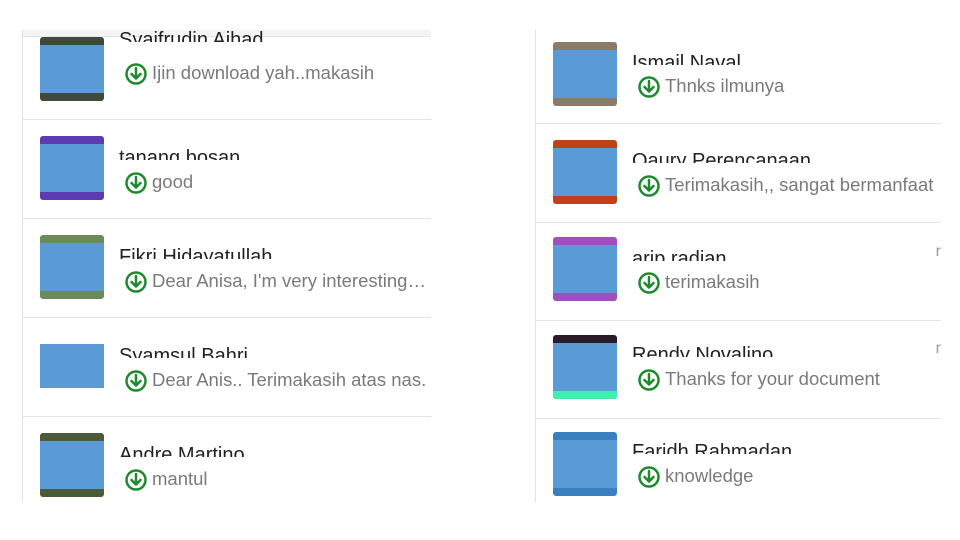 The height and width of the screenshot is (540, 960). What do you see at coordinates (179, 153) in the screenshot?
I see `commenter-name: tanang bosan` at bounding box center [179, 153].